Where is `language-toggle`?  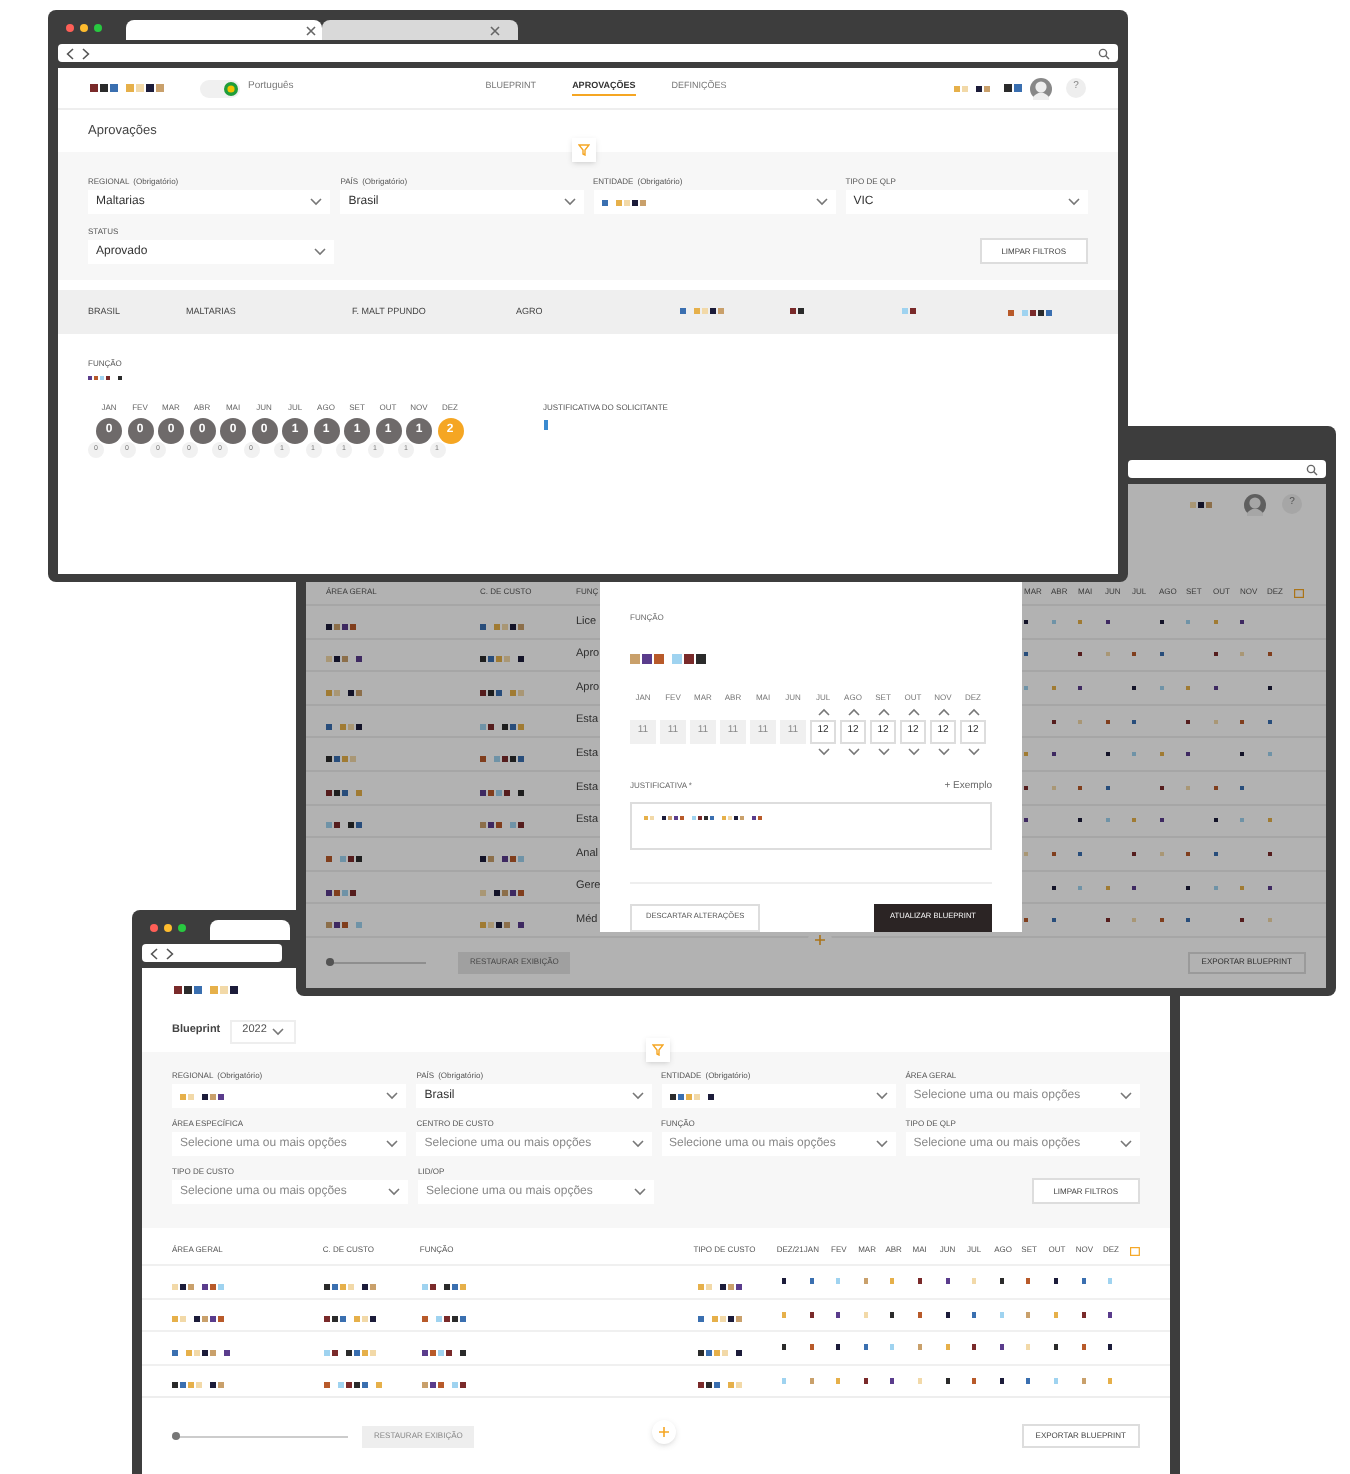
language-toggle is located at coordinates (220, 88).